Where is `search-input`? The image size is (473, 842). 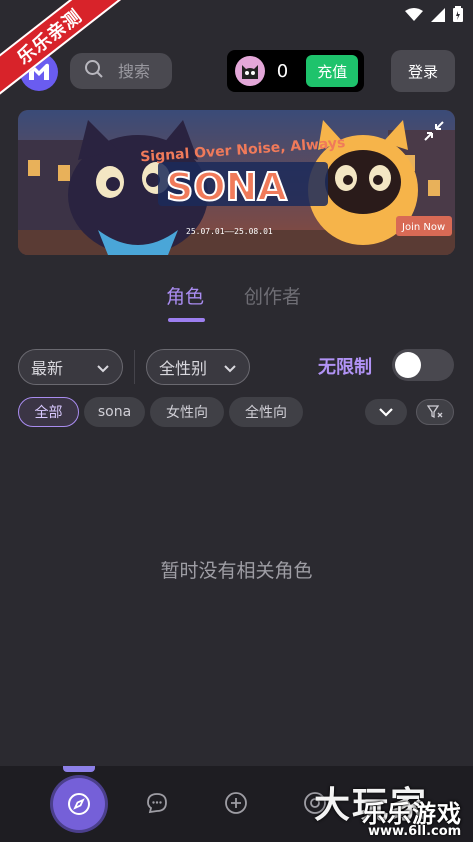 search-input is located at coordinates (138, 71).